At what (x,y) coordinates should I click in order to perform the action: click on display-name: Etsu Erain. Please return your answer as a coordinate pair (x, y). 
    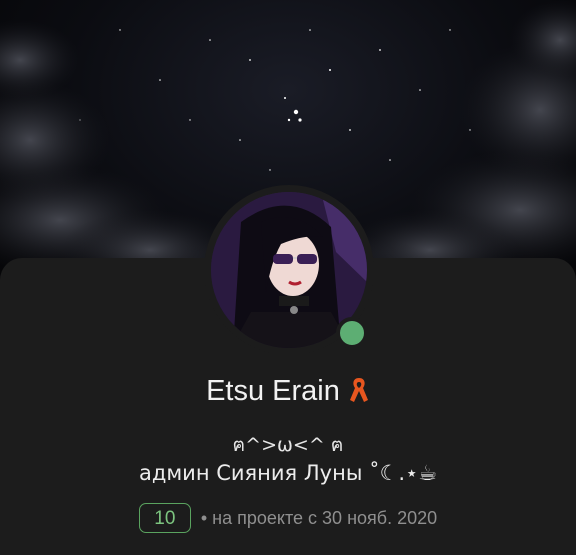
    Looking at the image, I should click on (273, 391).